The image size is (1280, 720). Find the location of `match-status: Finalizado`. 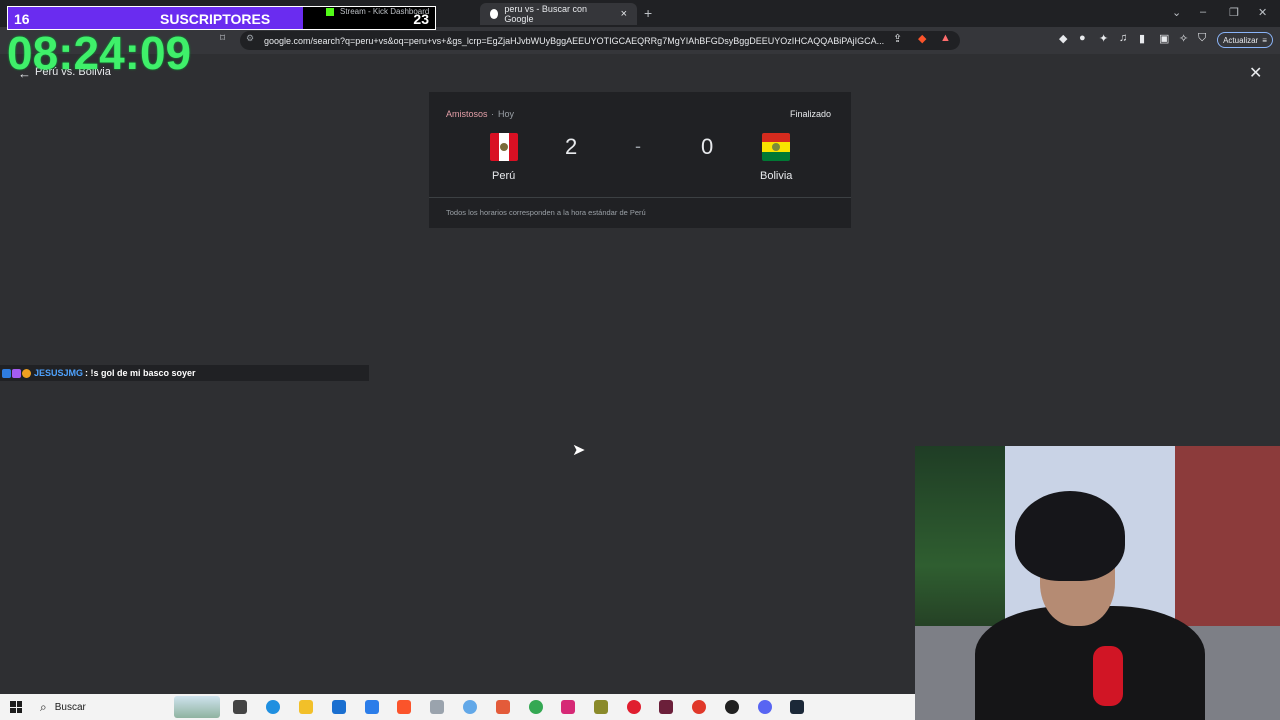

match-status: Finalizado is located at coordinates (810, 114).